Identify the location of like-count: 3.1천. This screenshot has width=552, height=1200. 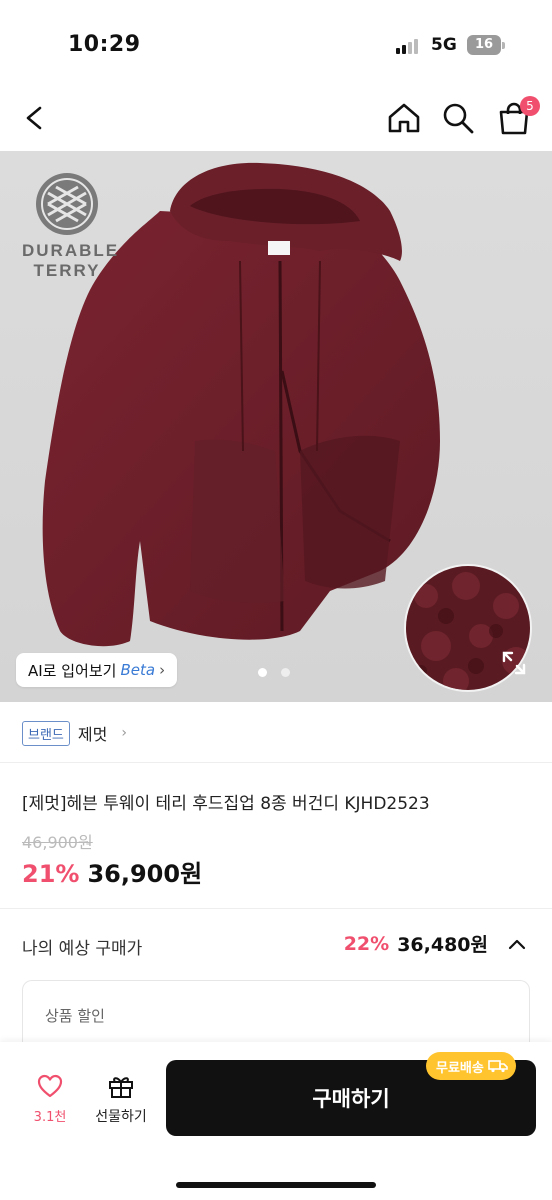
(50, 1117).